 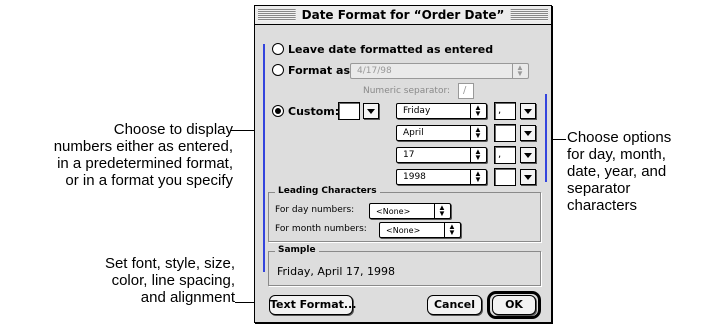 I want to click on month-numbers-popup: <None> ▲ ▼, so click(x=420, y=230).